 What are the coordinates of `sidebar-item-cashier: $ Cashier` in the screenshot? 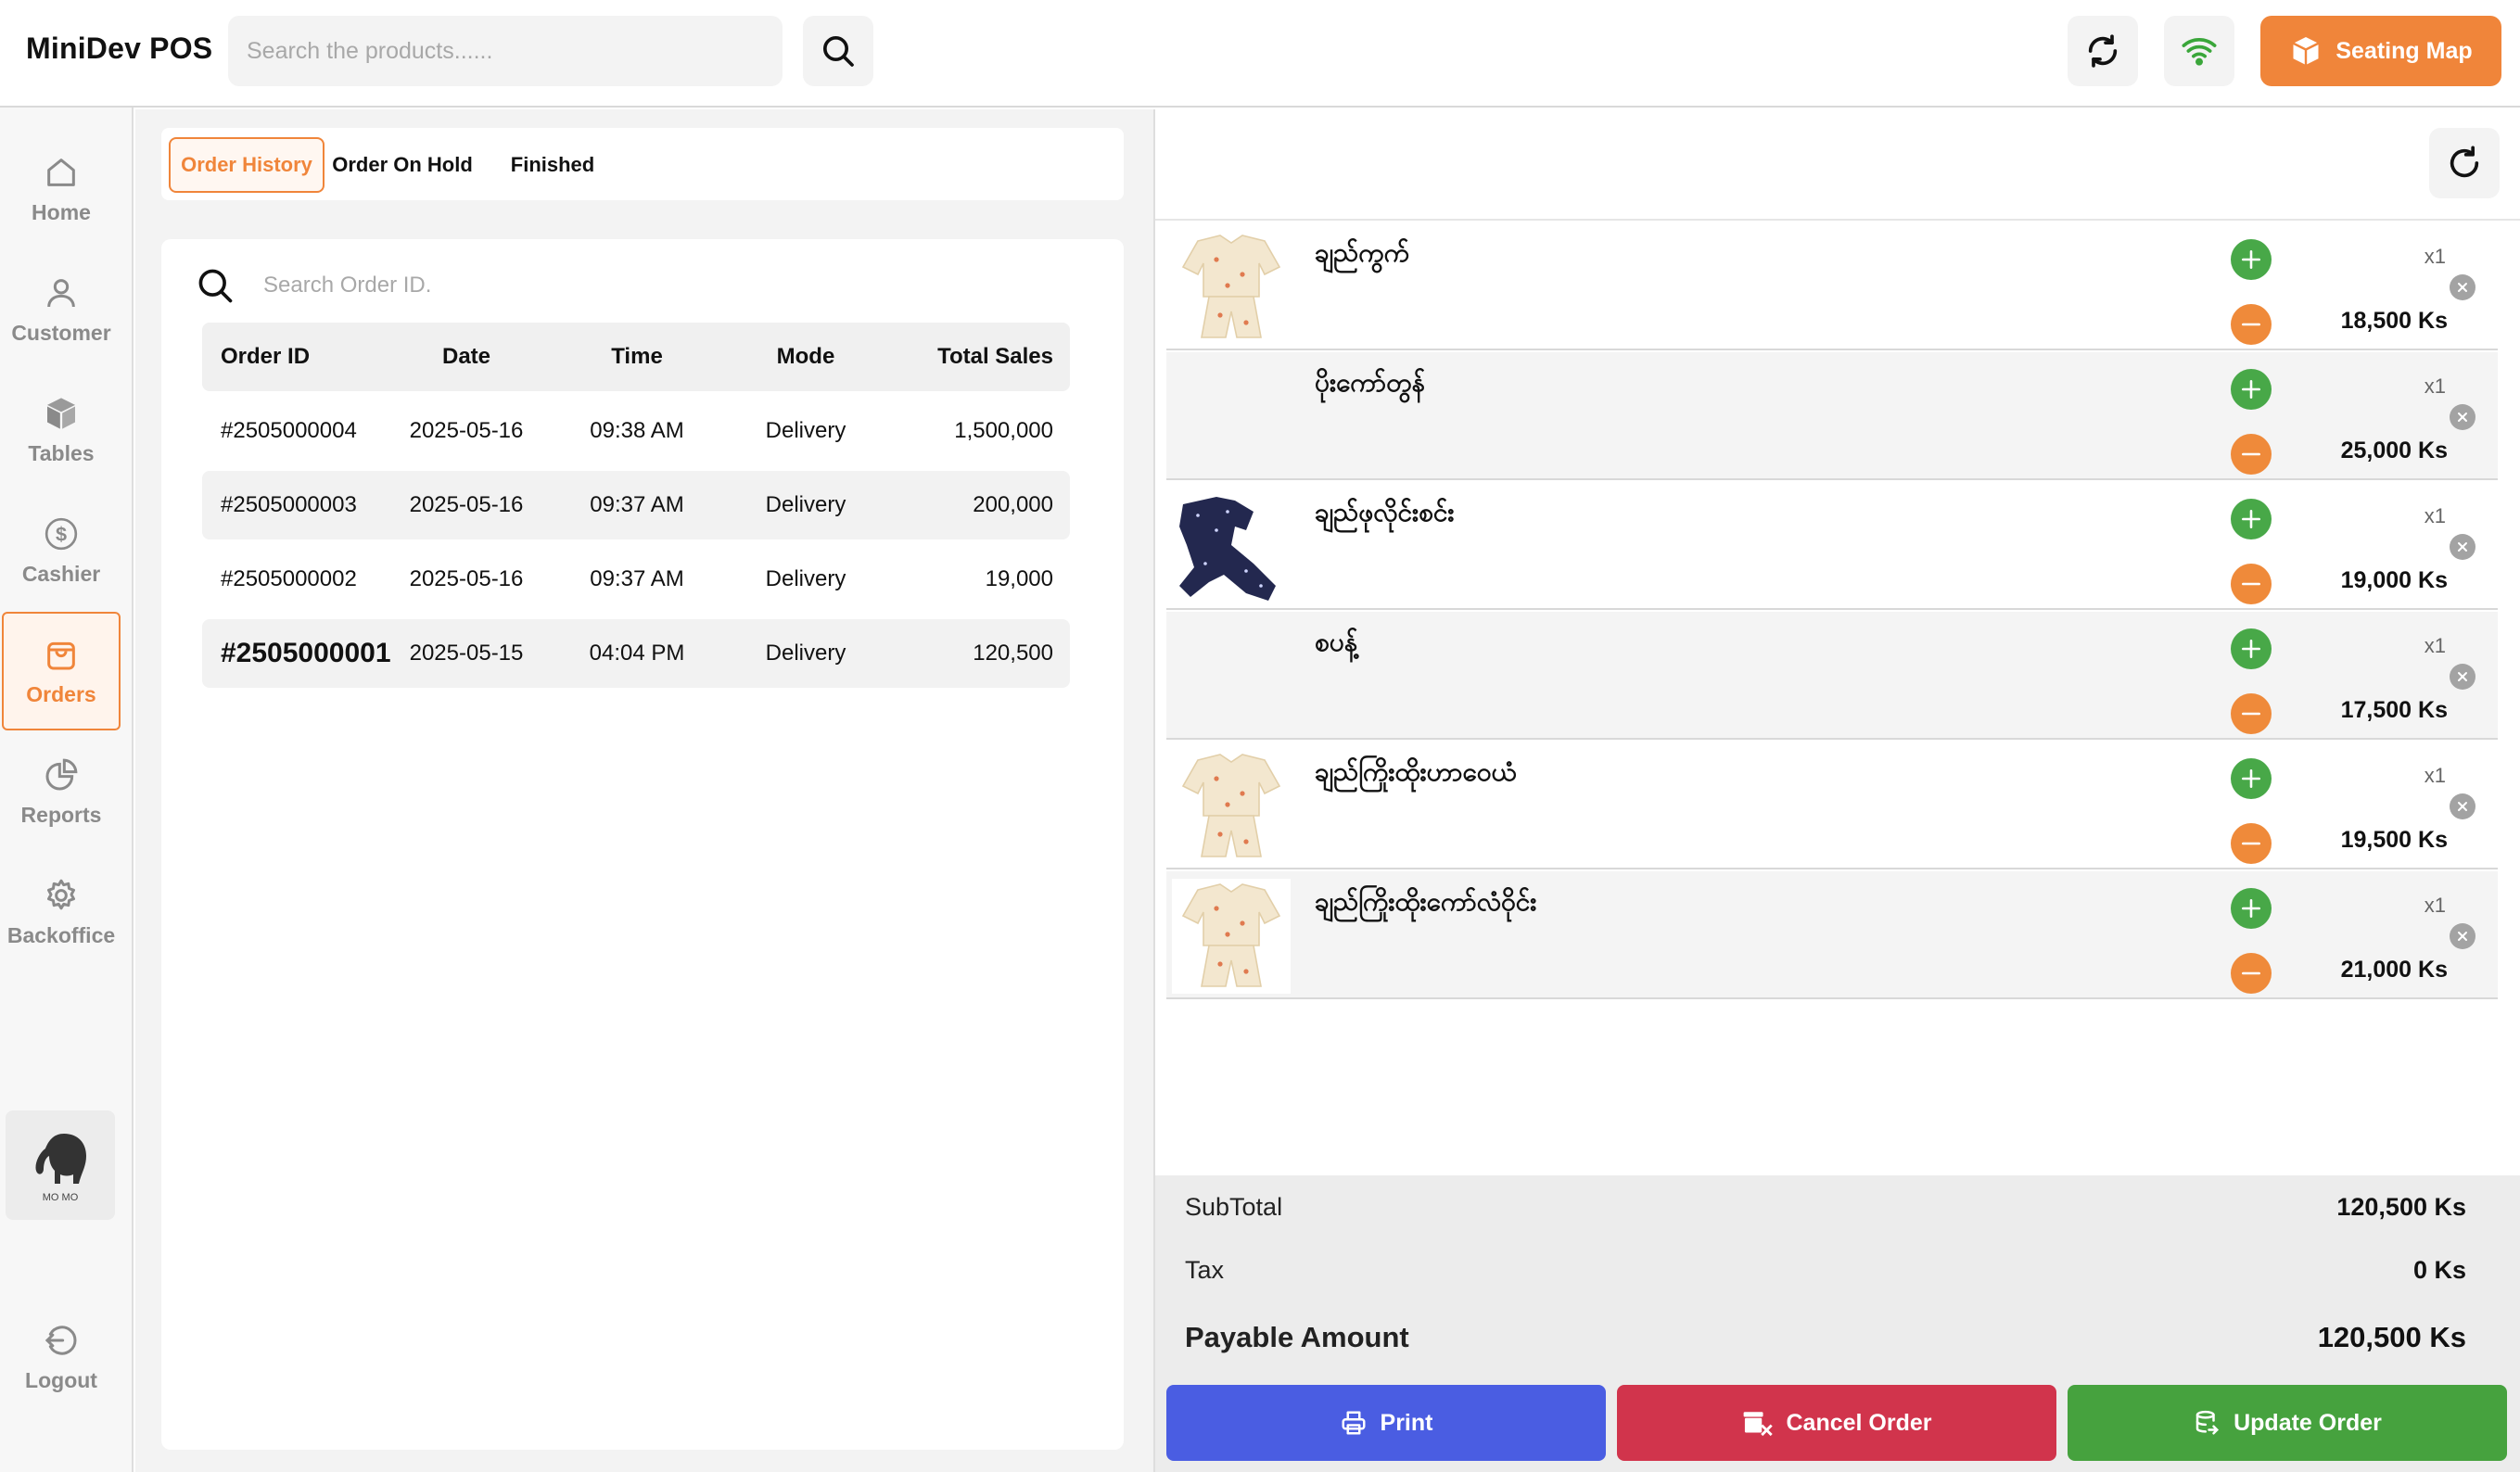 It's located at (61, 550).